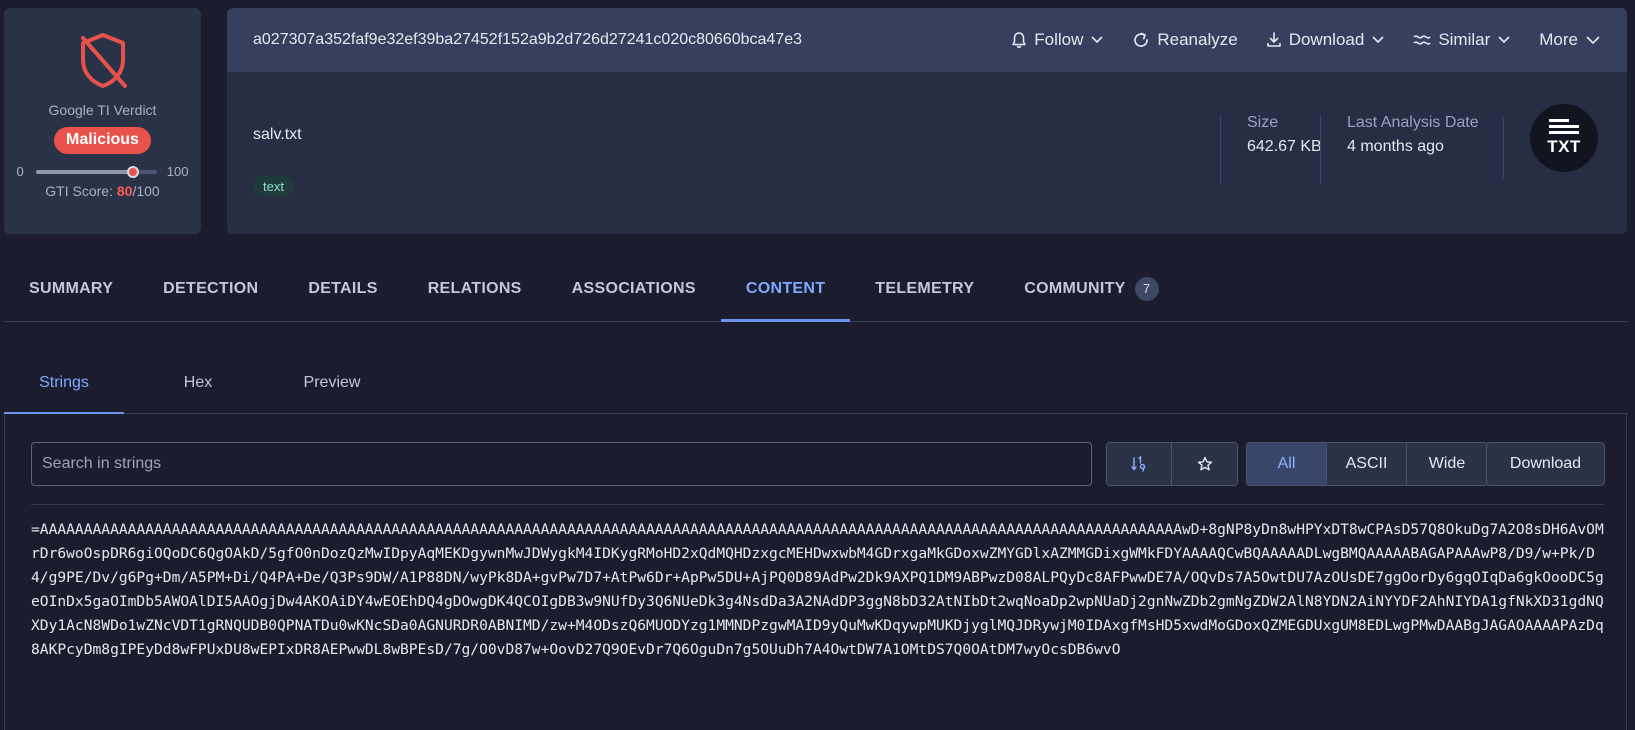  What do you see at coordinates (1558, 39) in the screenshot?
I see `more-label: More` at bounding box center [1558, 39].